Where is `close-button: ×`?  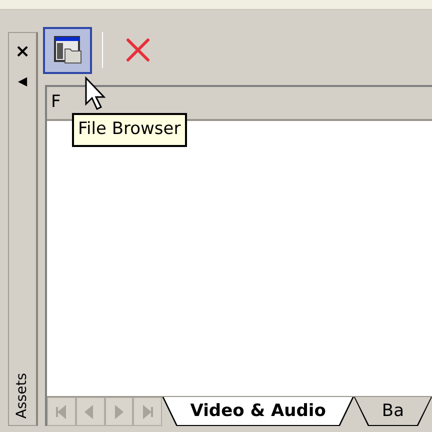 close-button: × is located at coordinates (22, 52).